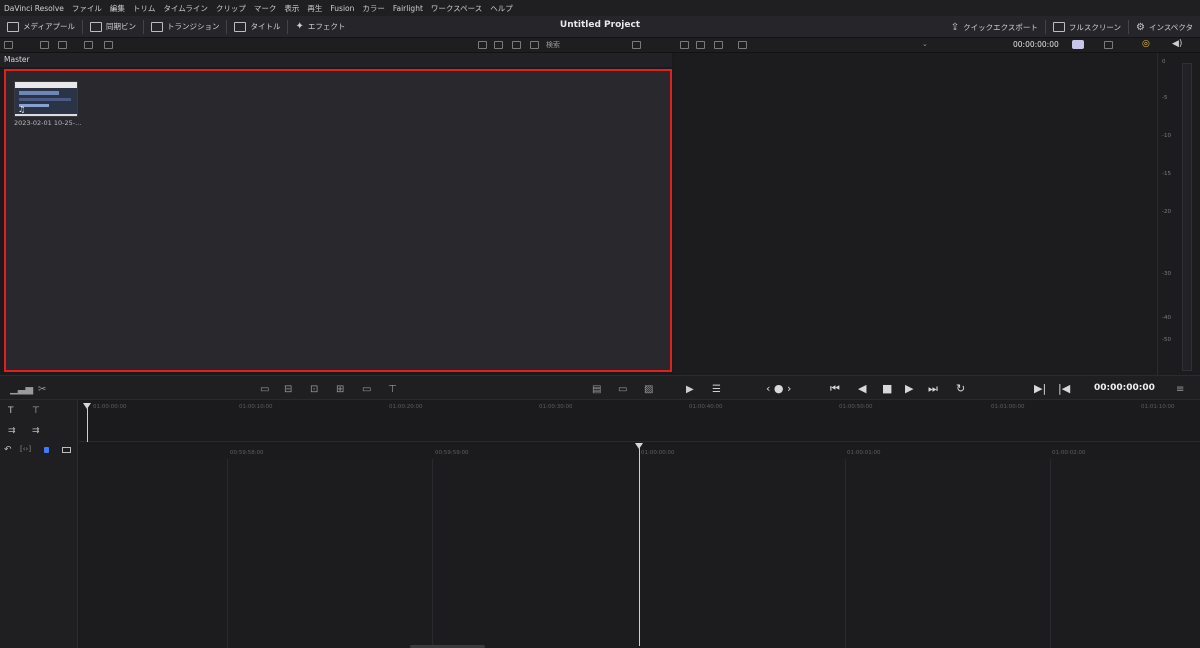  Describe the element at coordinates (636, 45) in the screenshot. I see `sort-icon` at that location.